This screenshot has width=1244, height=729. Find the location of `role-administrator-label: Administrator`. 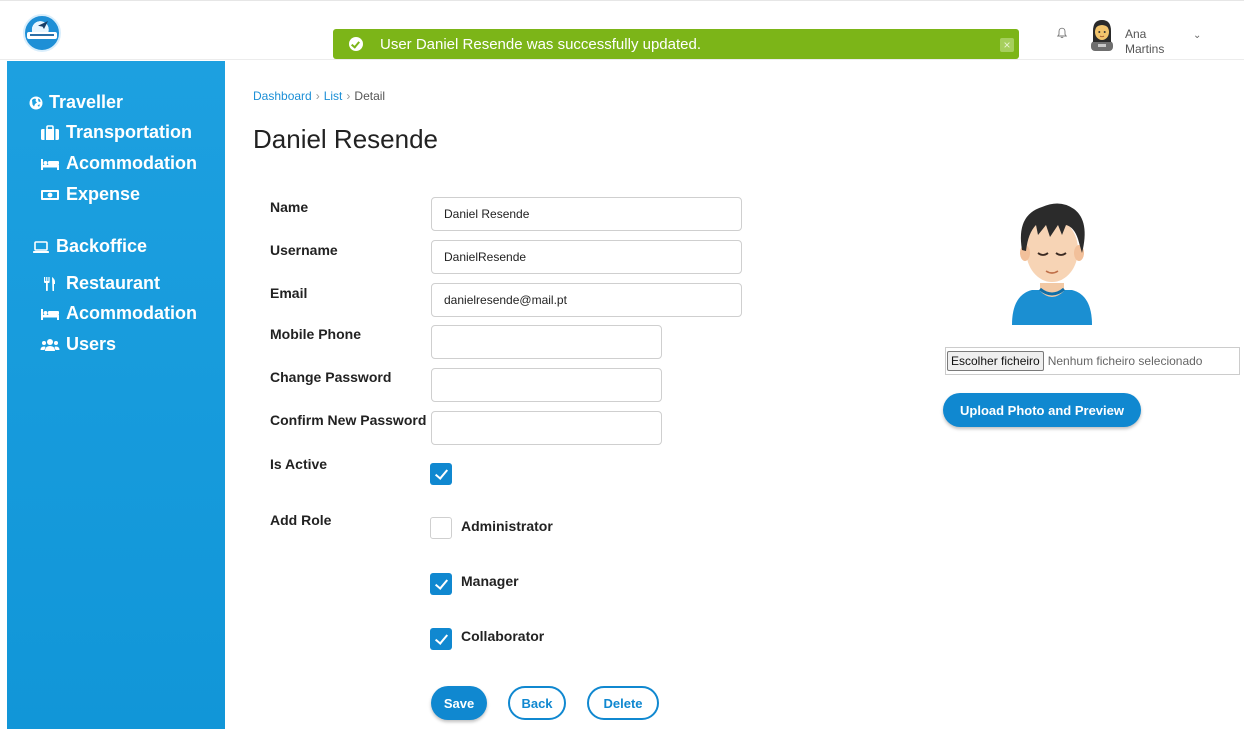

role-administrator-label: Administrator is located at coordinates (507, 526).